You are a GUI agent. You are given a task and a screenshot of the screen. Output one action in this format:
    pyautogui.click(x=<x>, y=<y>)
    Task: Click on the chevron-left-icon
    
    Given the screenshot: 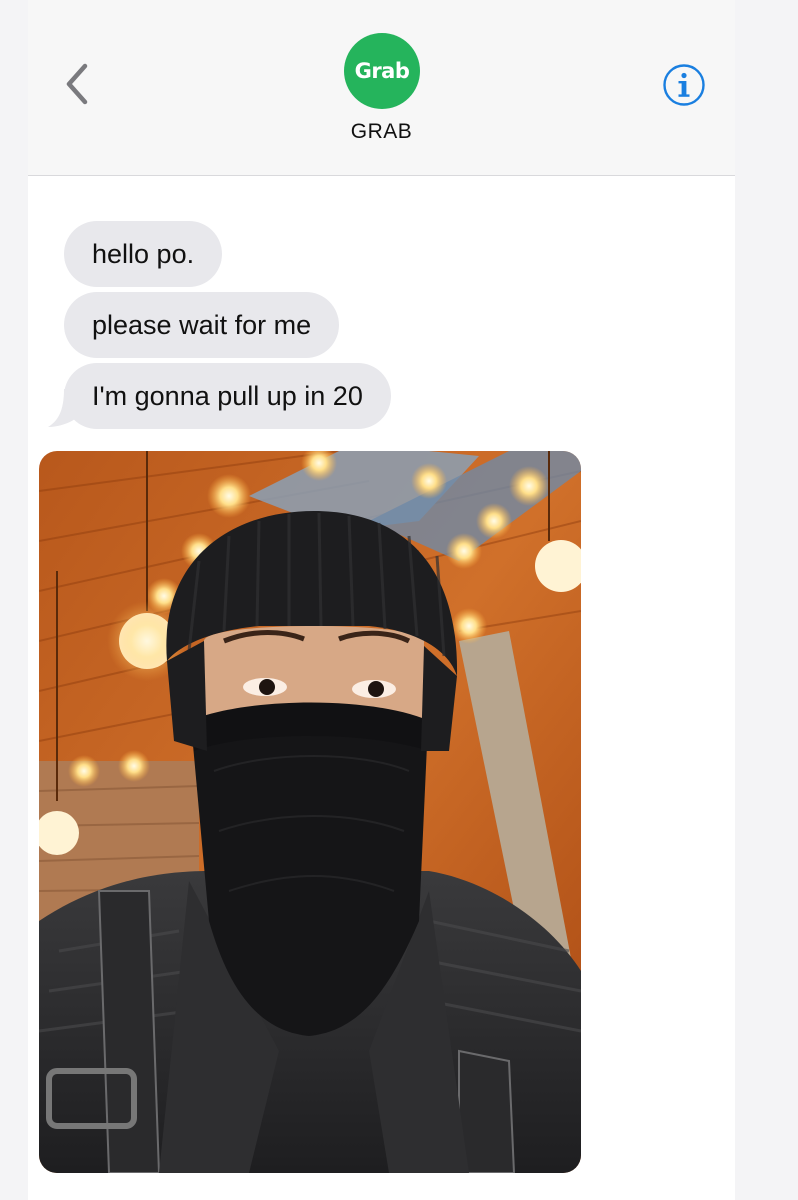 What is the action you would take?
    pyautogui.click(x=77, y=84)
    